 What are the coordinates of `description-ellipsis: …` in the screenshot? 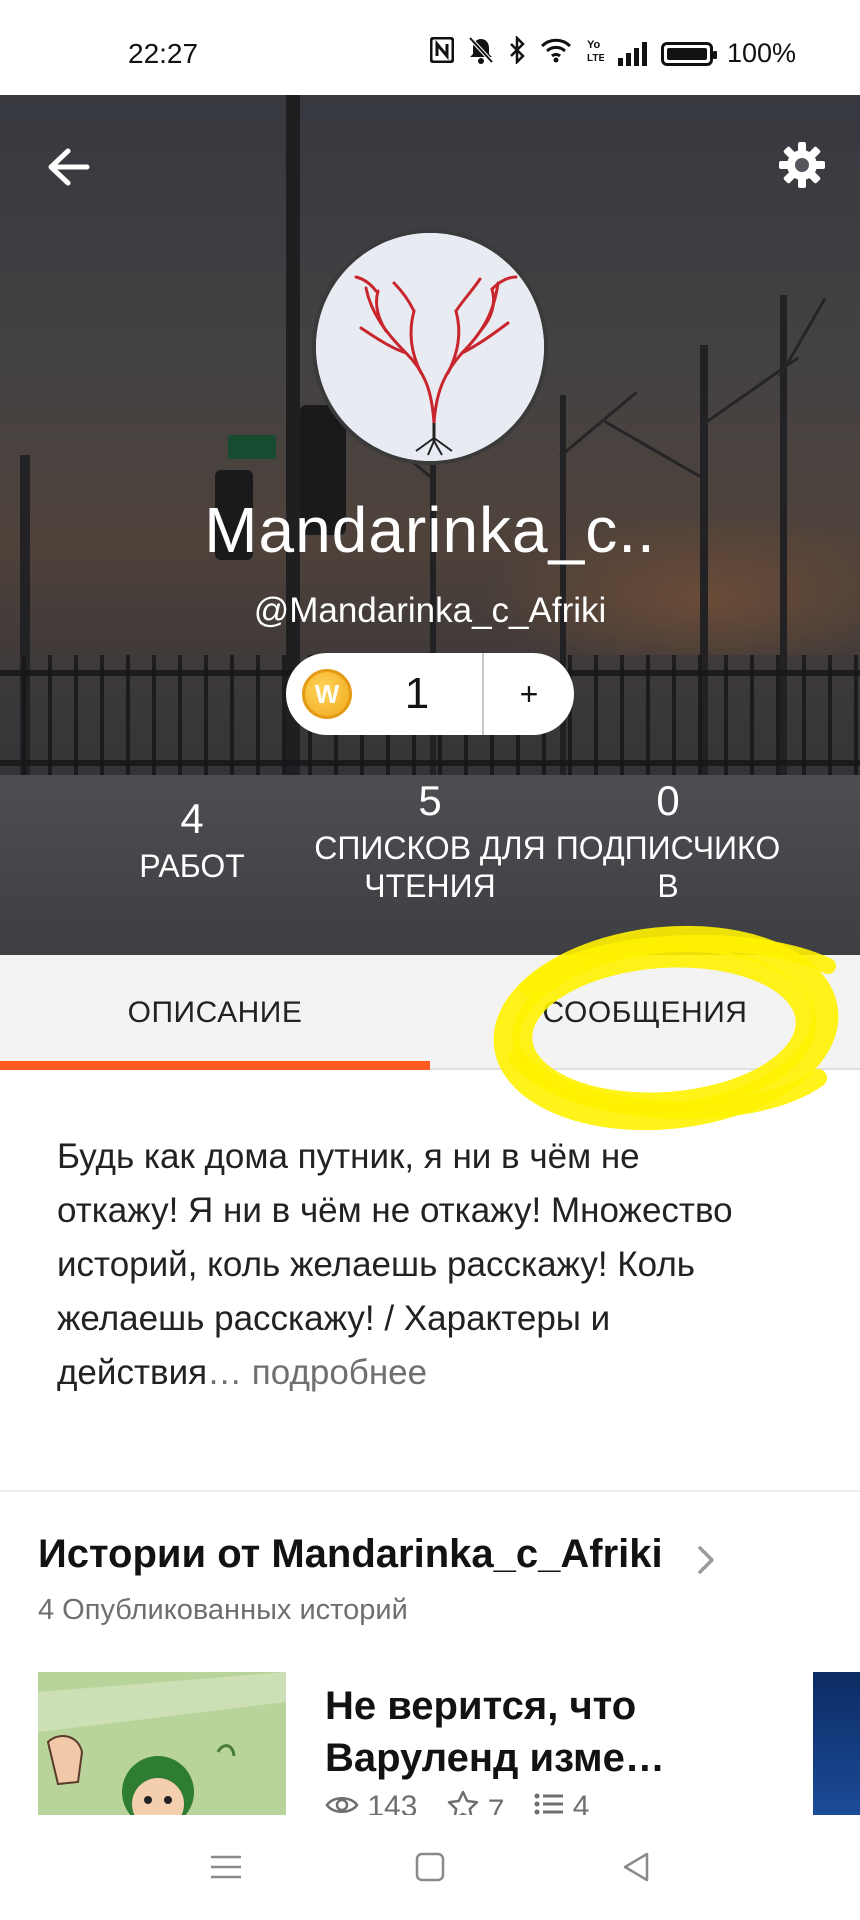 It's located at (225, 1372).